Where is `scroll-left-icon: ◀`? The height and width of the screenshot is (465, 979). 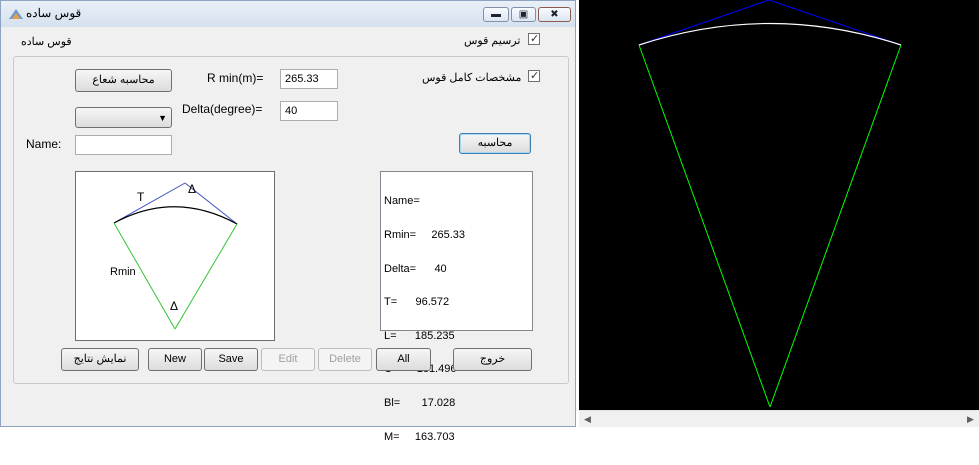 scroll-left-icon: ◀ is located at coordinates (587, 419).